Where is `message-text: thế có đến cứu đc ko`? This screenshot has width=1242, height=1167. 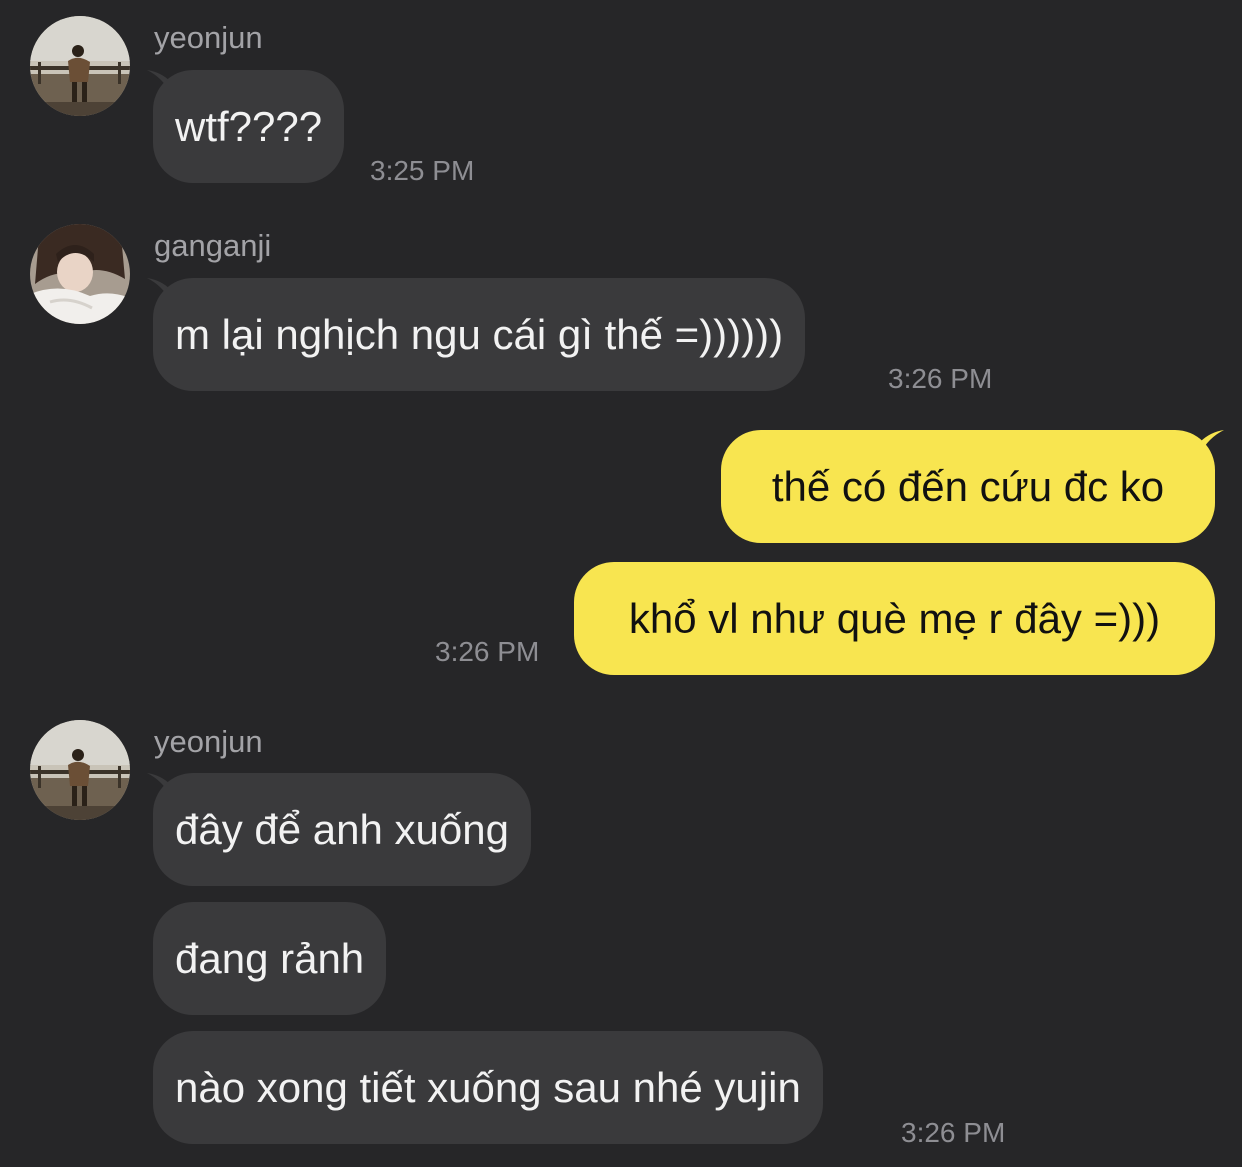
message-text: thế có đến cứu đc ko is located at coordinates (968, 486).